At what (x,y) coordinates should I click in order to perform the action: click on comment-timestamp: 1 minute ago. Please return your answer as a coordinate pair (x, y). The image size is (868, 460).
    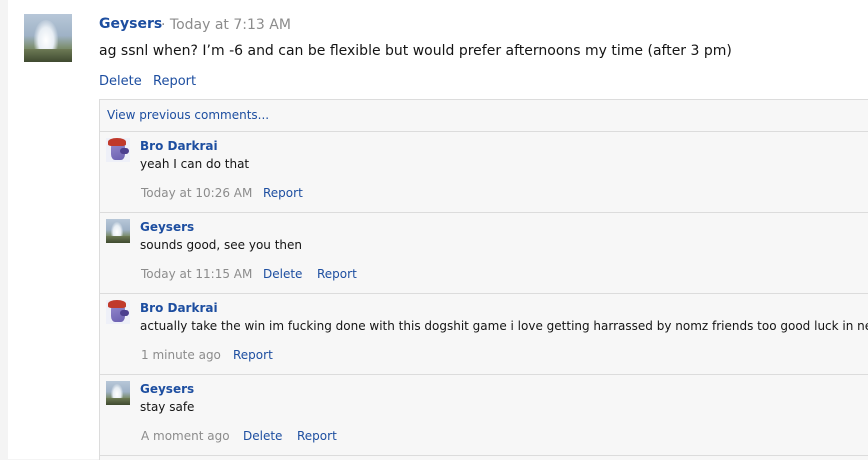
    Looking at the image, I should click on (181, 355).